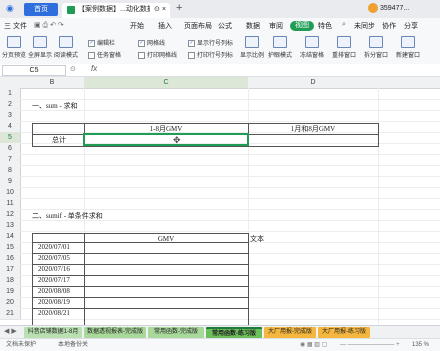 This screenshot has width=440, height=351. What do you see at coordinates (411, 26) in the screenshot?
I see `share-button: 分享` at bounding box center [411, 26].